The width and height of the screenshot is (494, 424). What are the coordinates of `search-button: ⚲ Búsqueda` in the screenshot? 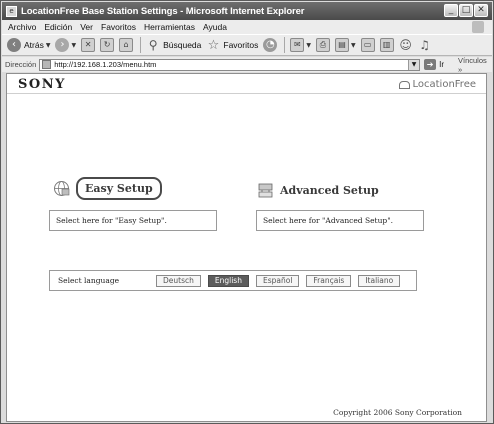 It's located at (174, 45).